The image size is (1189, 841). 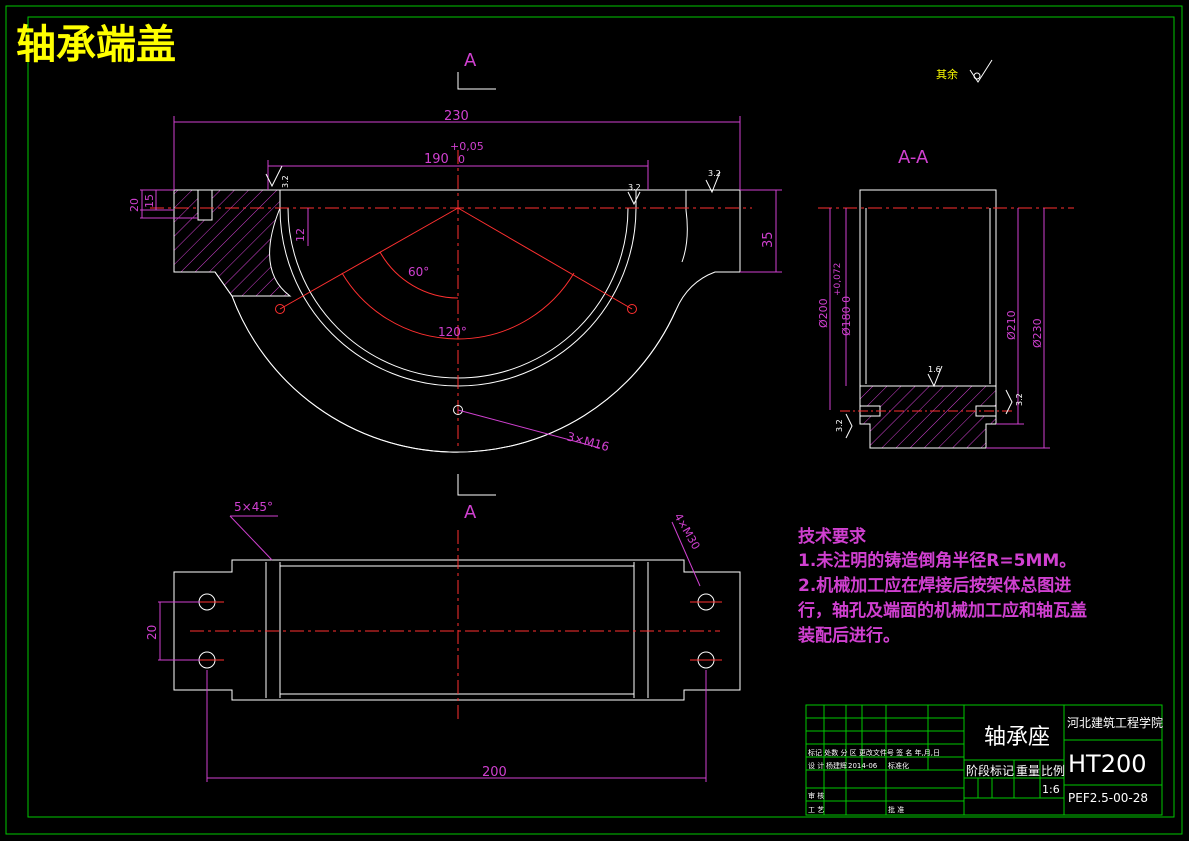 What do you see at coordinates (467, 146) in the screenshot?
I see `dim-bore-tol-upper: +0,05` at bounding box center [467, 146].